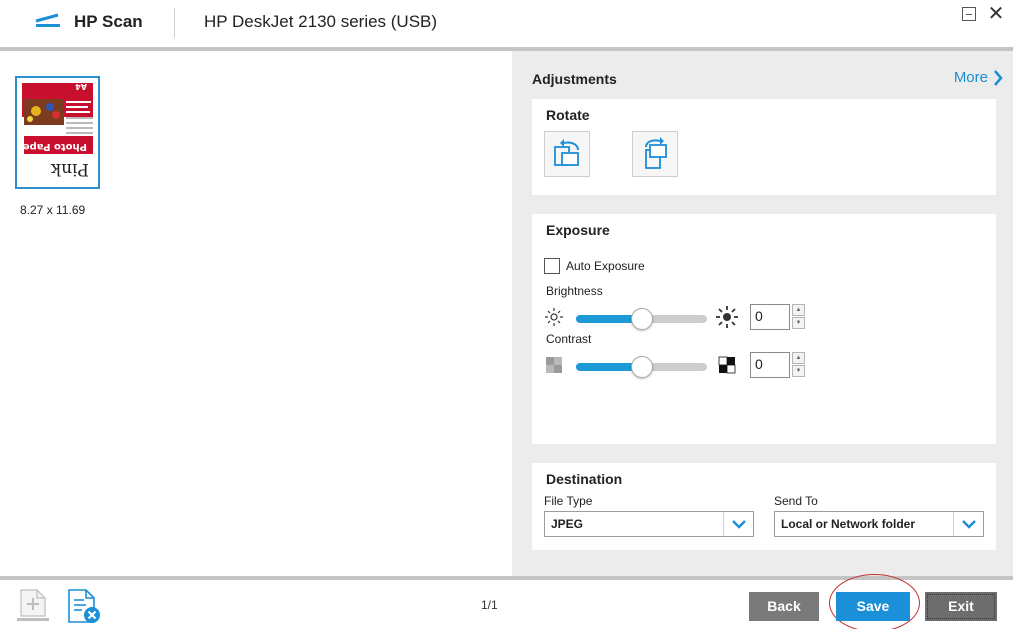 The height and width of the screenshot is (629, 1013). Describe the element at coordinates (574, 291) in the screenshot. I see `brightness-label: Brightness` at that location.